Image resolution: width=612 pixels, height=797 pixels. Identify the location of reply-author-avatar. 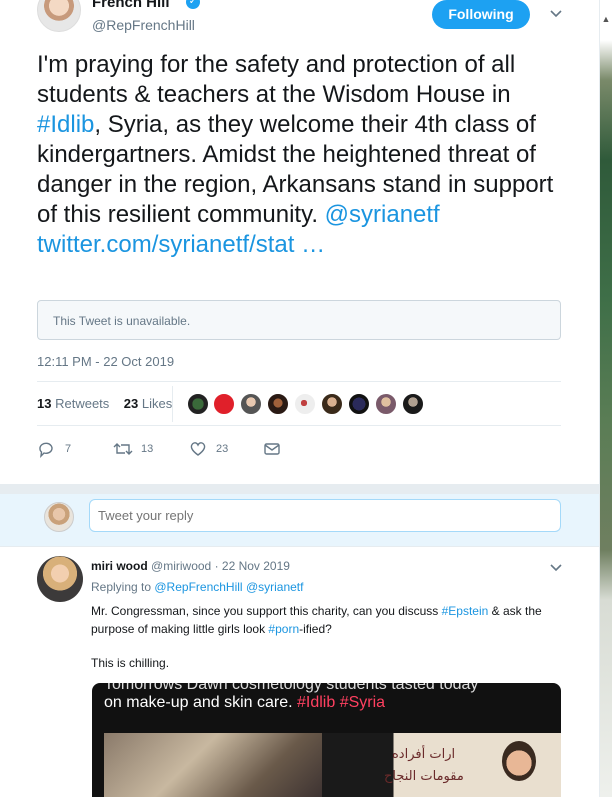
(60, 579).